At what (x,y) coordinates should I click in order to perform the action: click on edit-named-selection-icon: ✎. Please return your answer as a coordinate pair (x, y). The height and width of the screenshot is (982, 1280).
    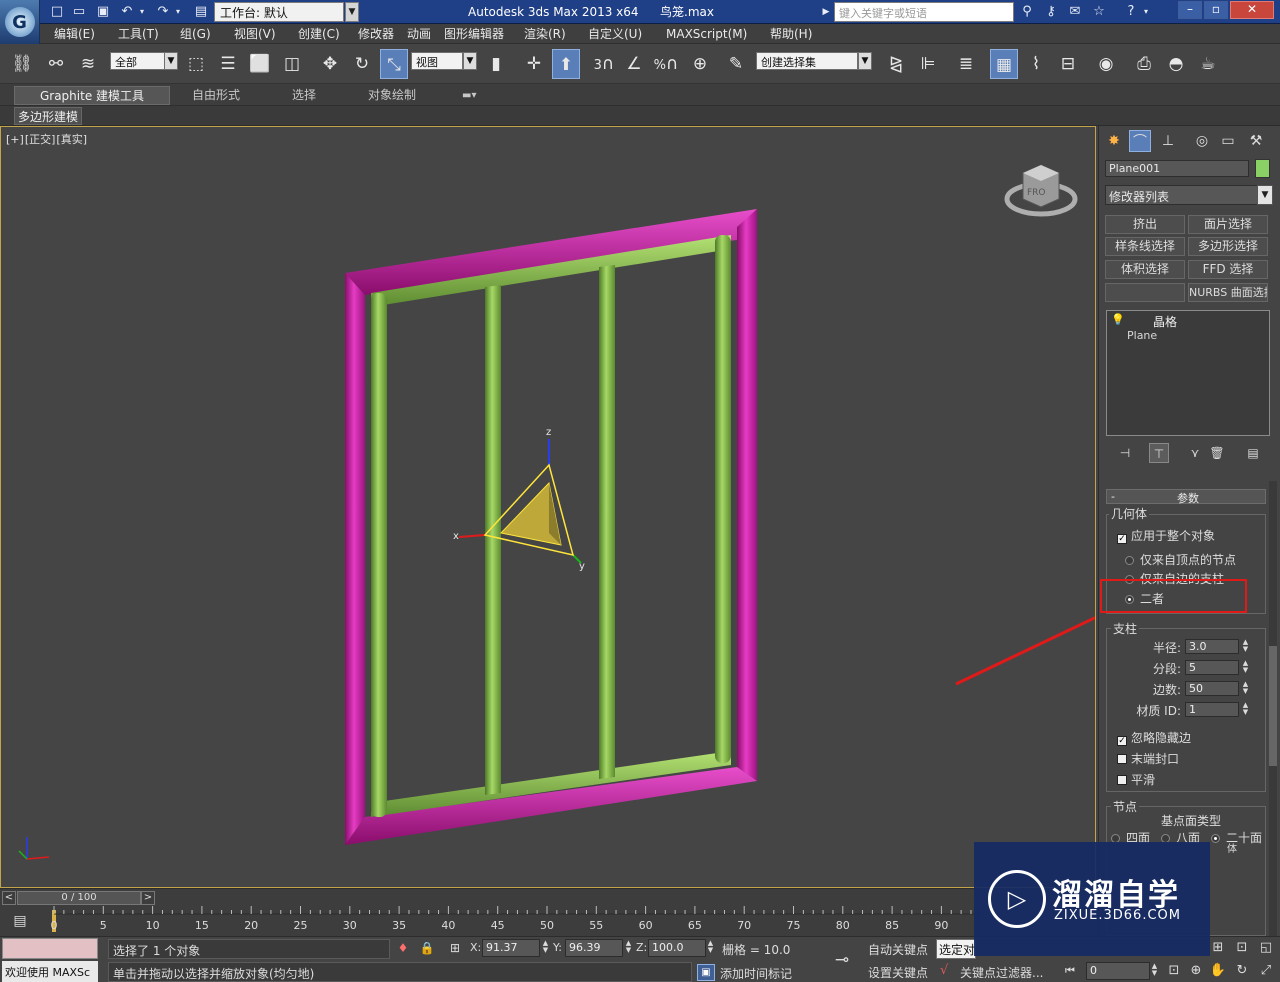
    Looking at the image, I should click on (736, 64).